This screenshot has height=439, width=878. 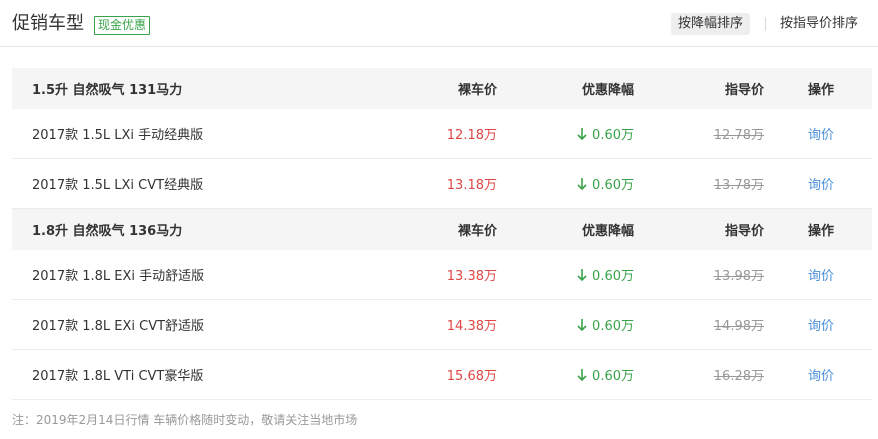 What do you see at coordinates (738, 376) in the screenshot?
I see `guide-price: 16.28万` at bounding box center [738, 376].